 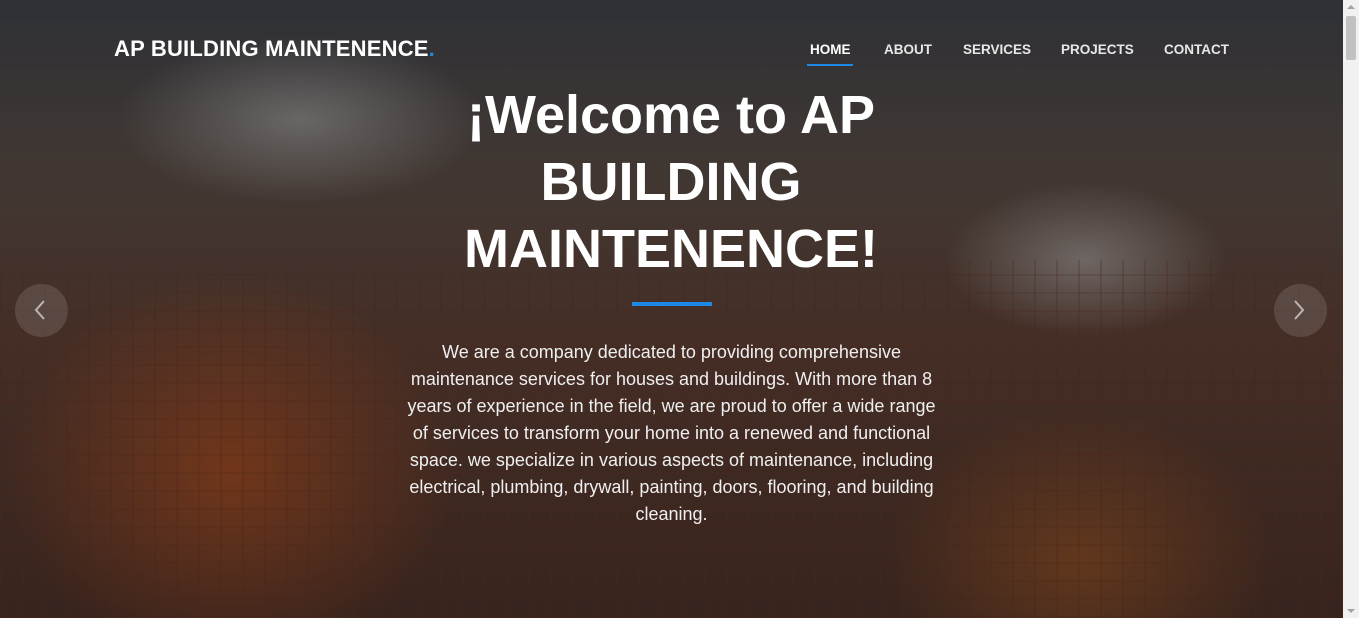 What do you see at coordinates (1097, 49) in the screenshot?
I see `nav-projects: PROJECTS` at bounding box center [1097, 49].